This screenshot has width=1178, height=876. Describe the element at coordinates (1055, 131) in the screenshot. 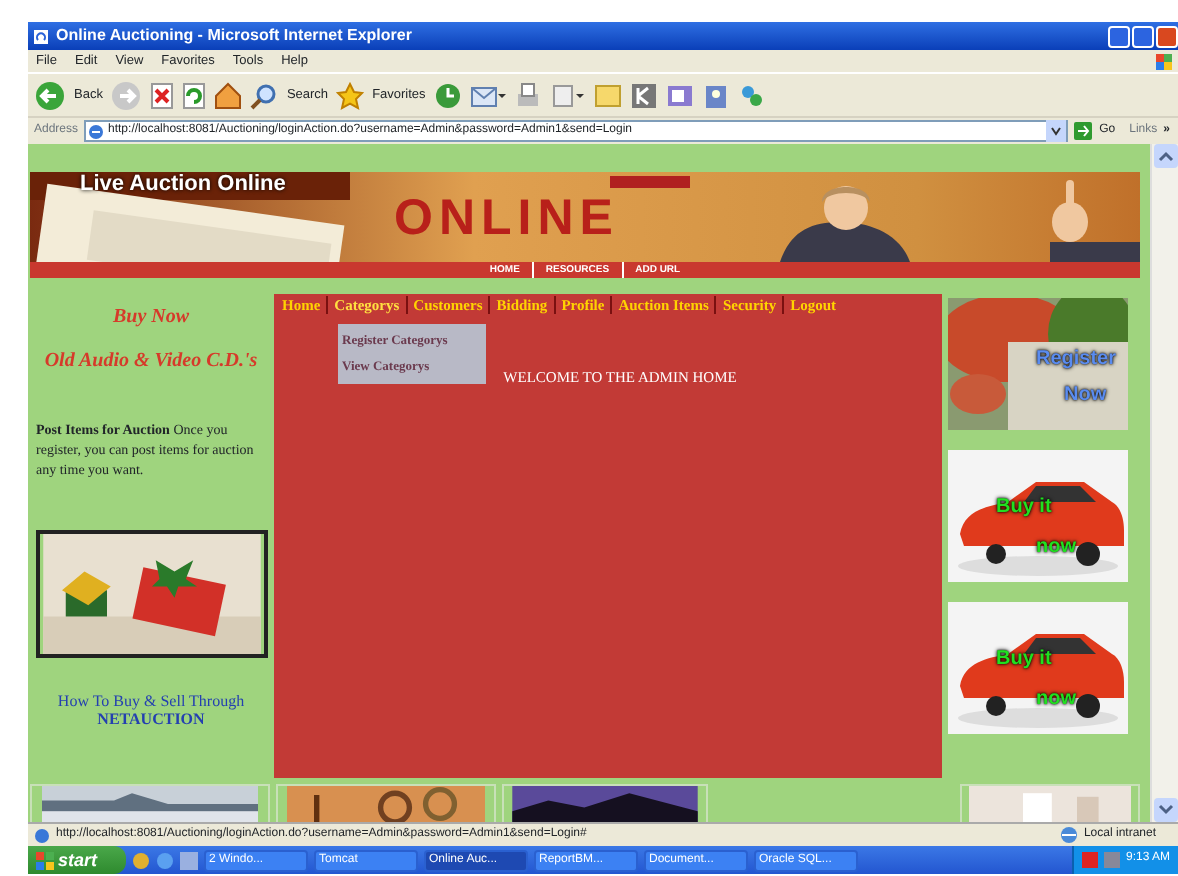

I see `dropdown-icon` at that location.